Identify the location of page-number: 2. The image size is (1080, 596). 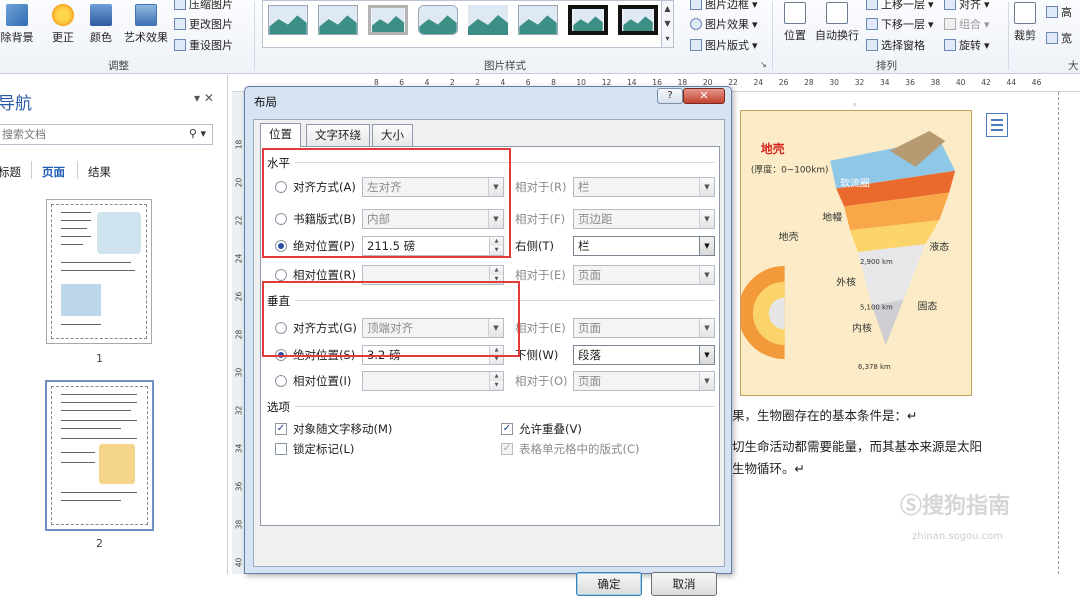
(99, 543).